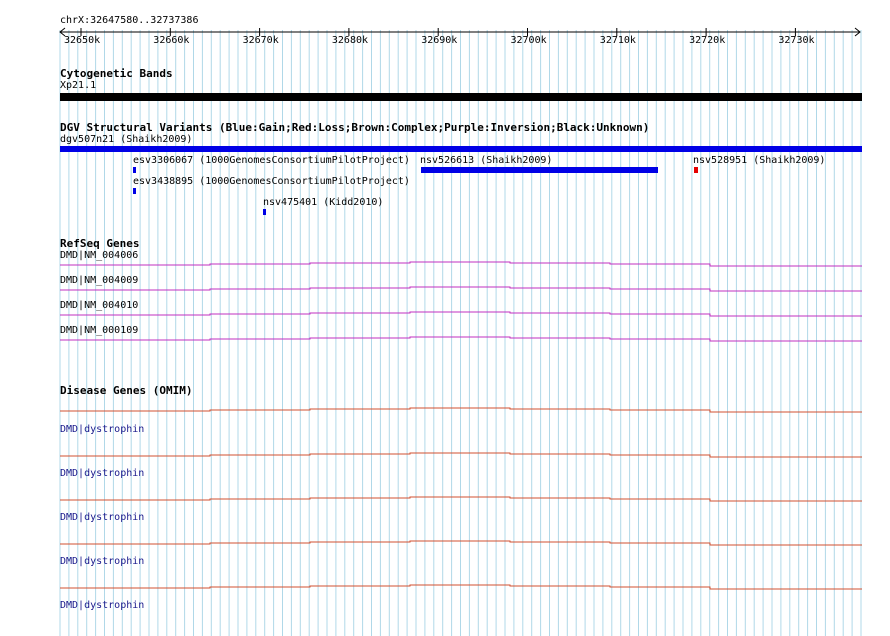 Image resolution: width=890 pixels, height=636 pixels. I want to click on gene-label: DMD|NM_004009, so click(99, 280).